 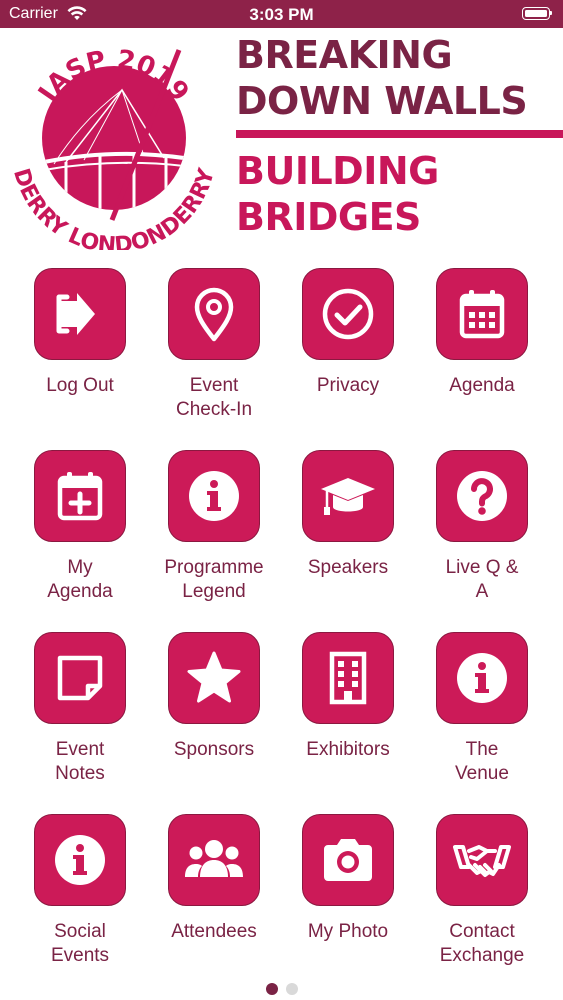 I want to click on event-logo: IASP 2019 DERRY LONDONDERRY, so click(x=114, y=144).